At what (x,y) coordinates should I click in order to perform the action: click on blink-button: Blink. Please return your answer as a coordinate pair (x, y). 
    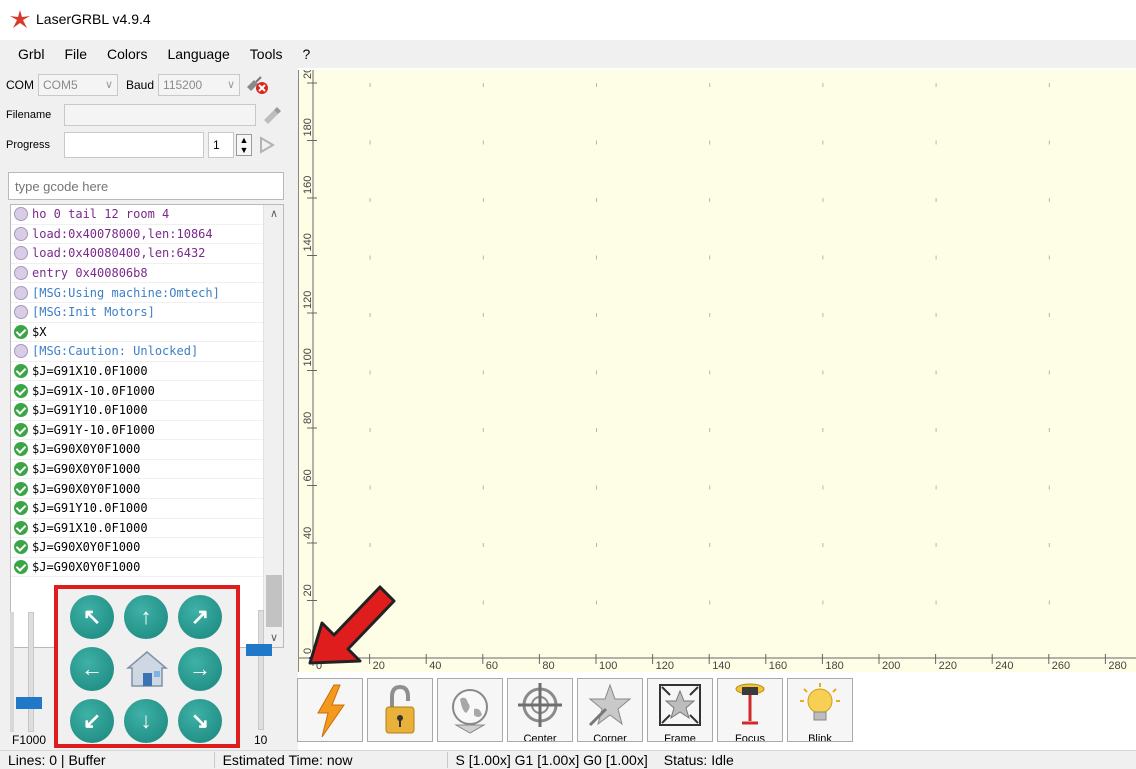
    Looking at the image, I should click on (820, 710).